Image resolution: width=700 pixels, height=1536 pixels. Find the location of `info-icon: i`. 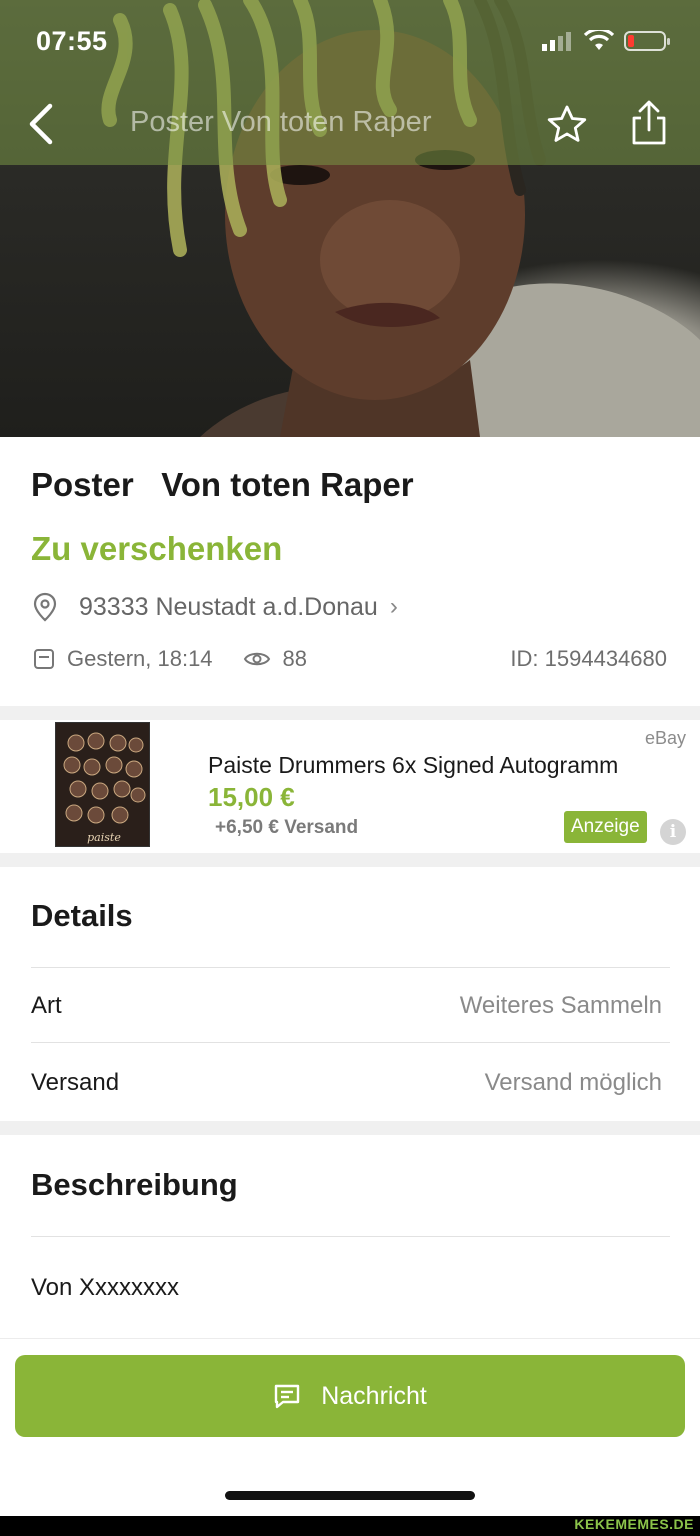

info-icon: i is located at coordinates (673, 832).